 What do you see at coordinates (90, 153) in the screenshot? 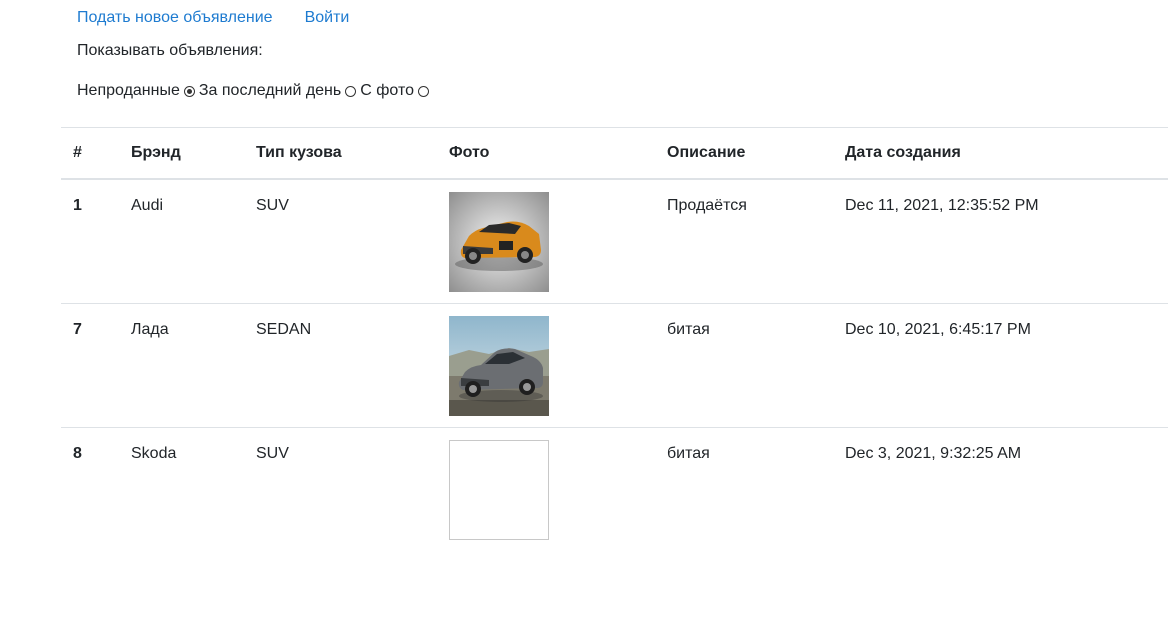
I see `header-num: #` at bounding box center [90, 153].